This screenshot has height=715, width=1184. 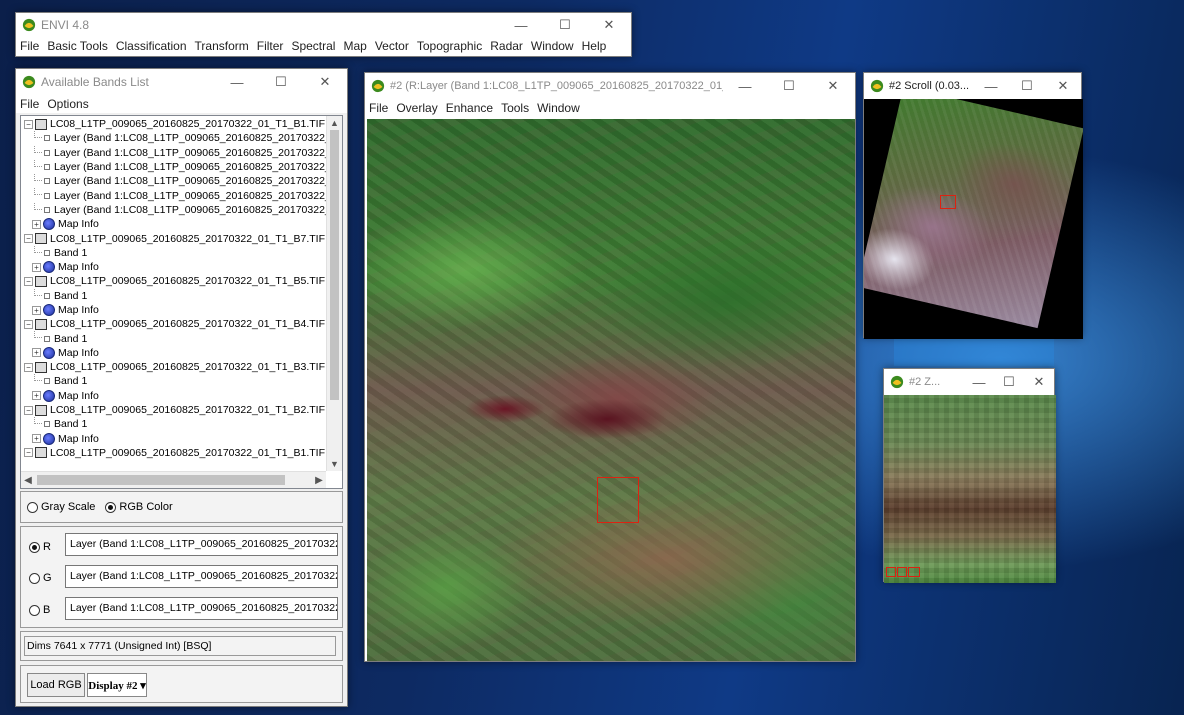 I want to click on scroll-overview-canvas, so click(x=973, y=219).